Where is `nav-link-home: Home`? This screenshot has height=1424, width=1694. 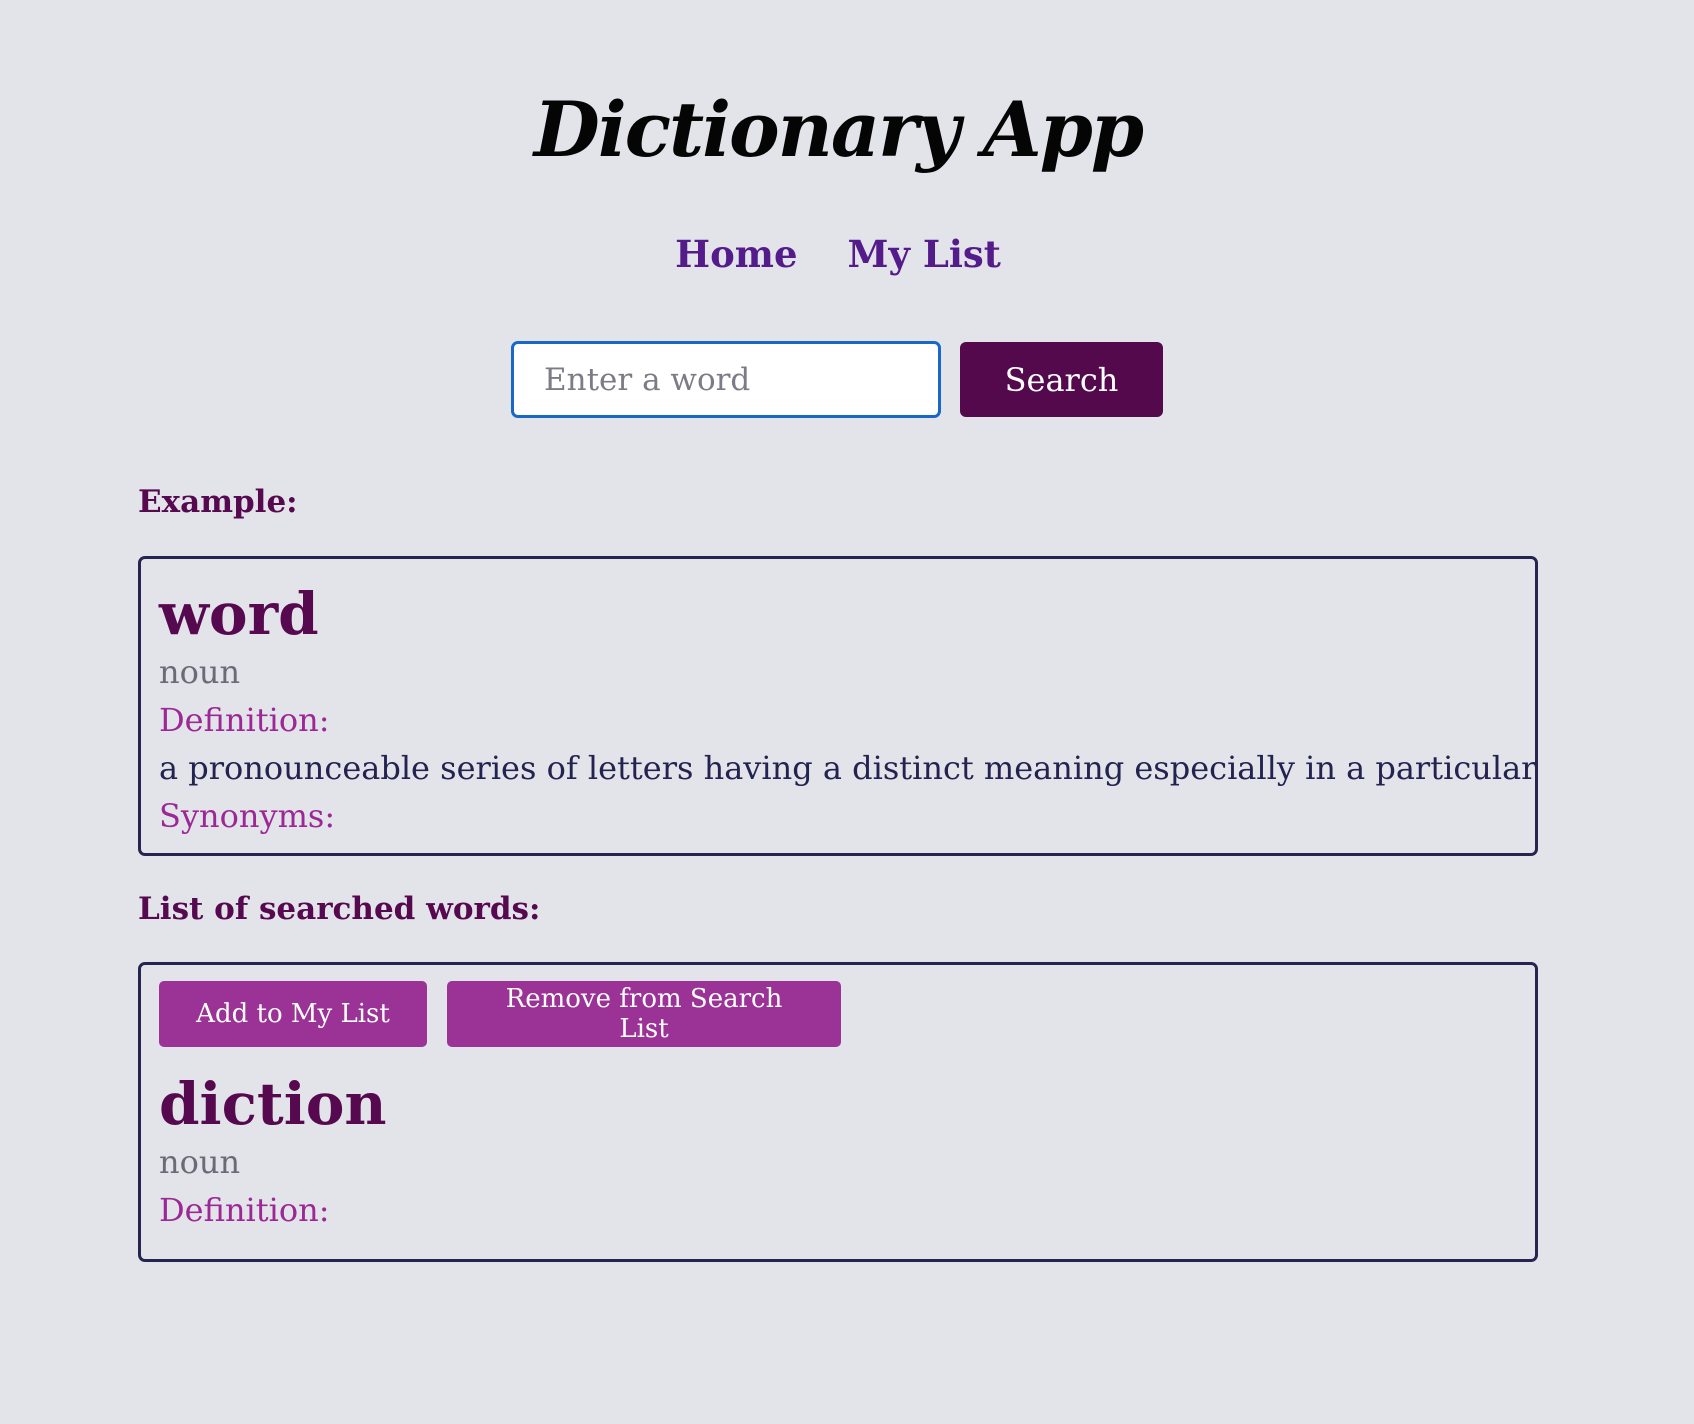 nav-link-home: Home is located at coordinates (736, 254).